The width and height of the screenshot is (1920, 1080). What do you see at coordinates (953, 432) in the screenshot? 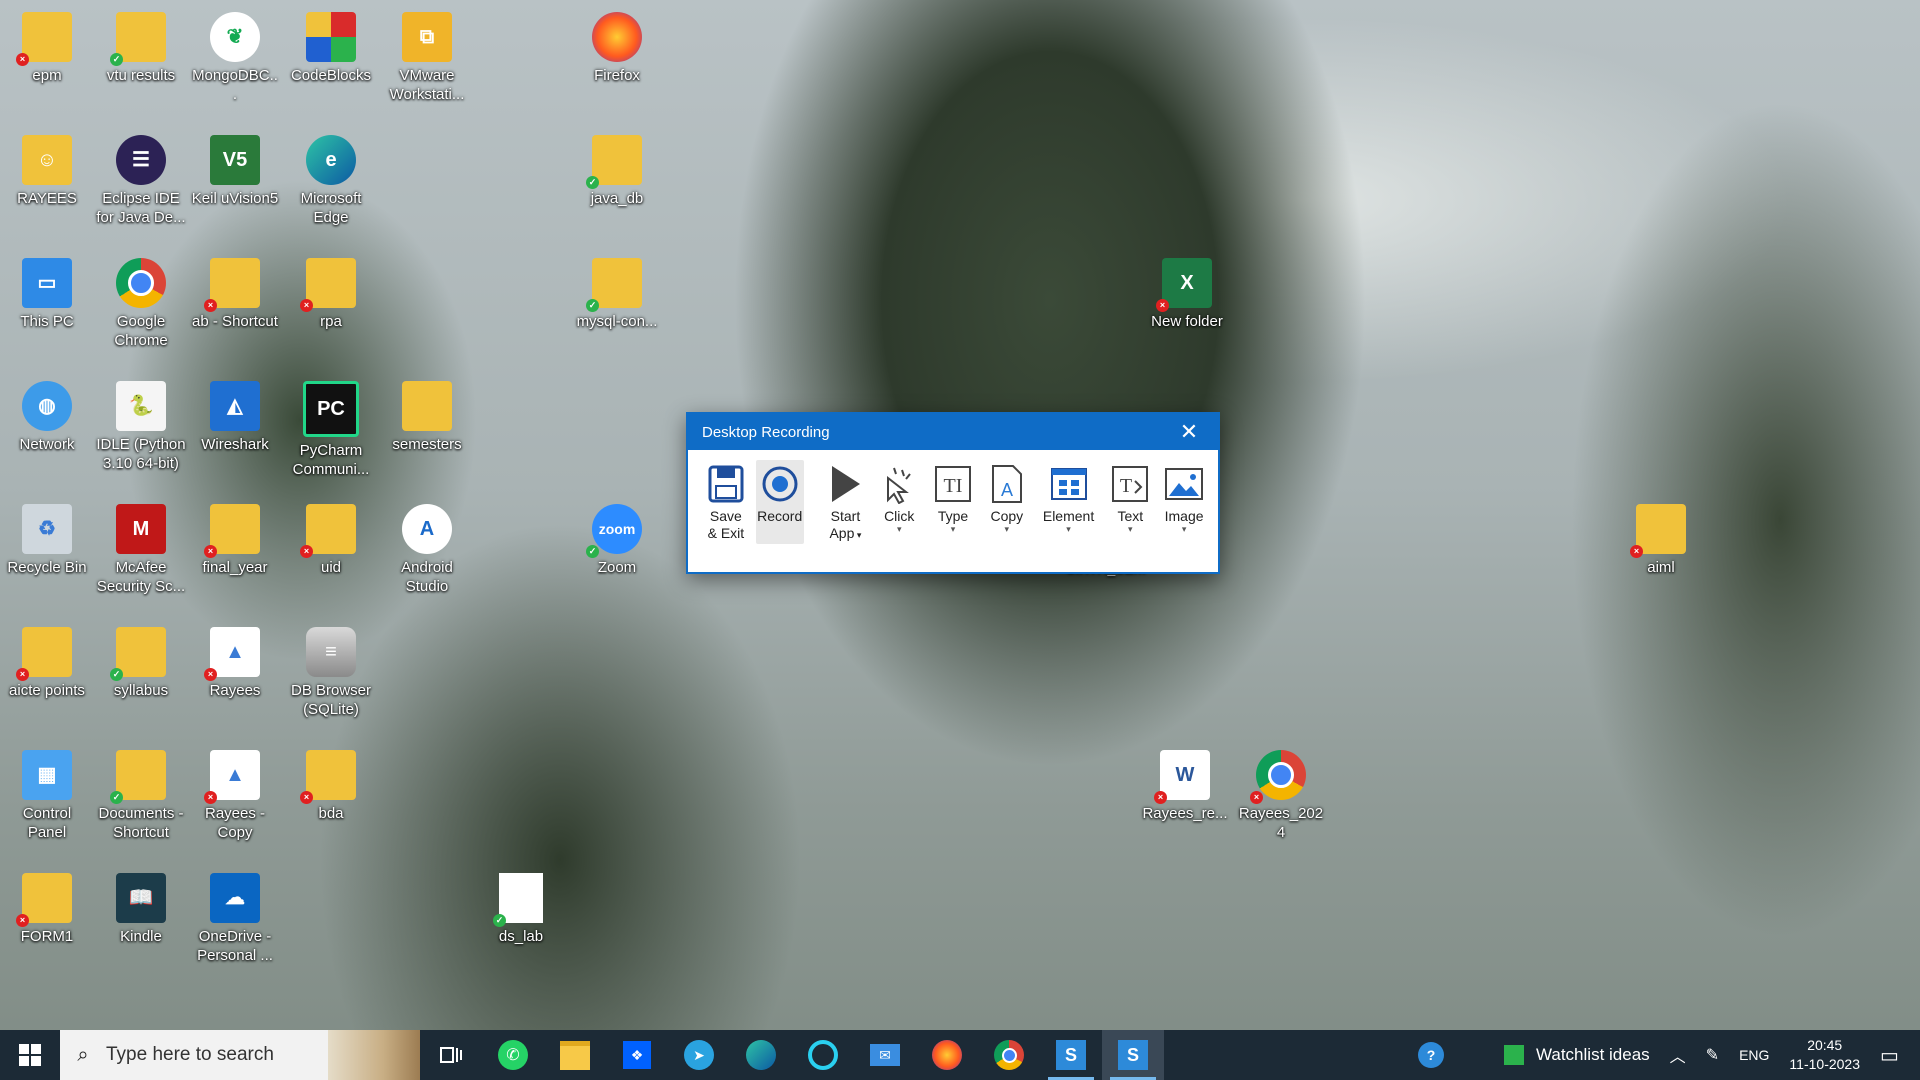
I see `dialog-titlebar: Desktop Recording ✕` at bounding box center [953, 432].